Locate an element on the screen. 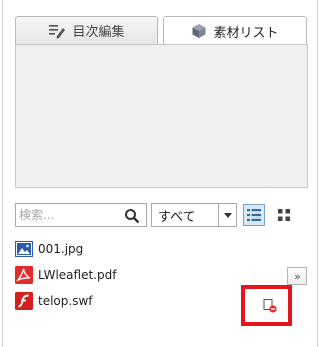  filter-dropdown: すべて is located at coordinates (194, 215).